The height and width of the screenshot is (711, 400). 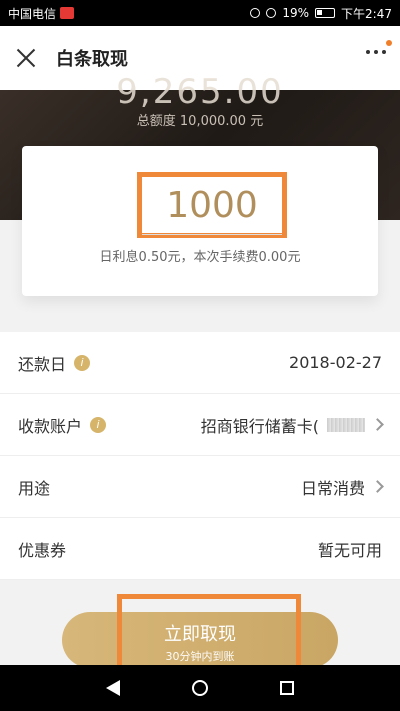 I want to click on row-left: 用途, so click(x=34, y=487).